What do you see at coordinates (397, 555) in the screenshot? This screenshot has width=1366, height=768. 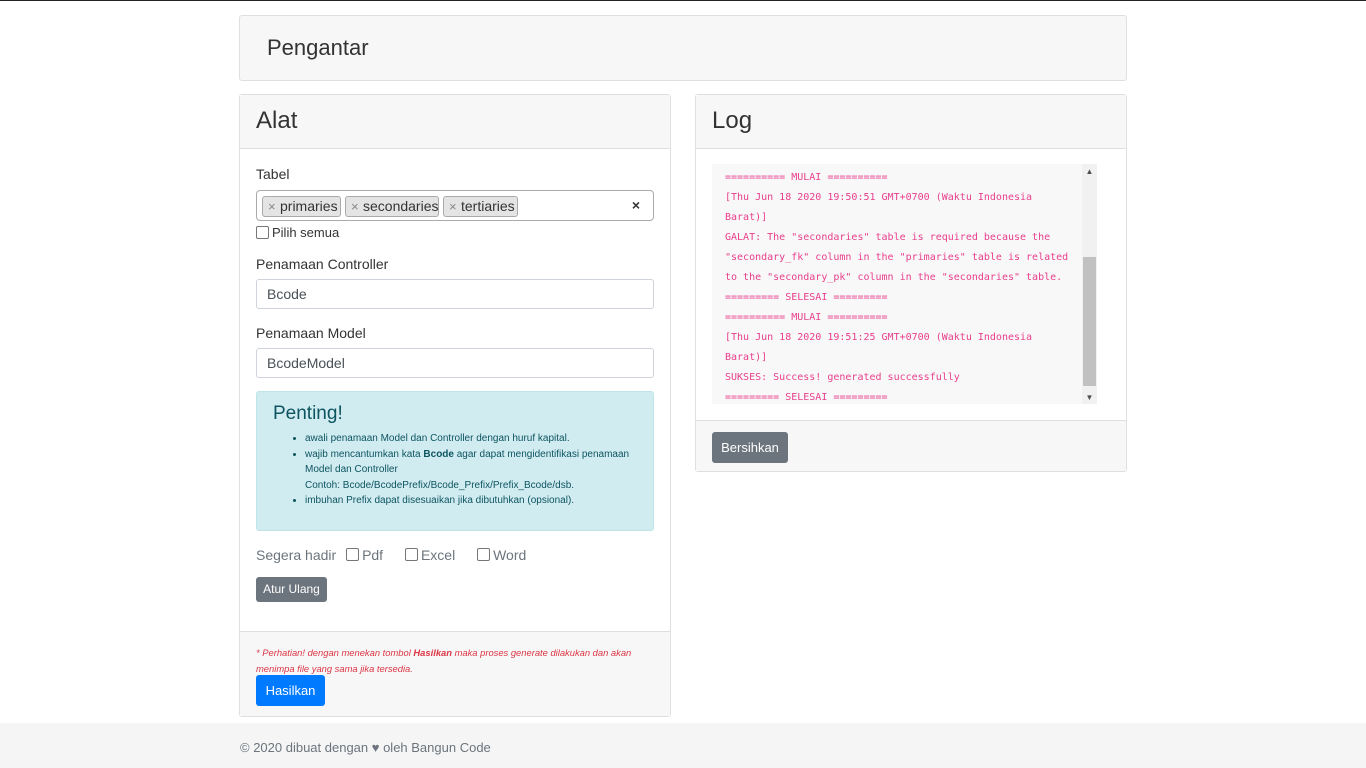 I see `coming-soon-formats: Segera hadir Pdf Excel Word` at bounding box center [397, 555].